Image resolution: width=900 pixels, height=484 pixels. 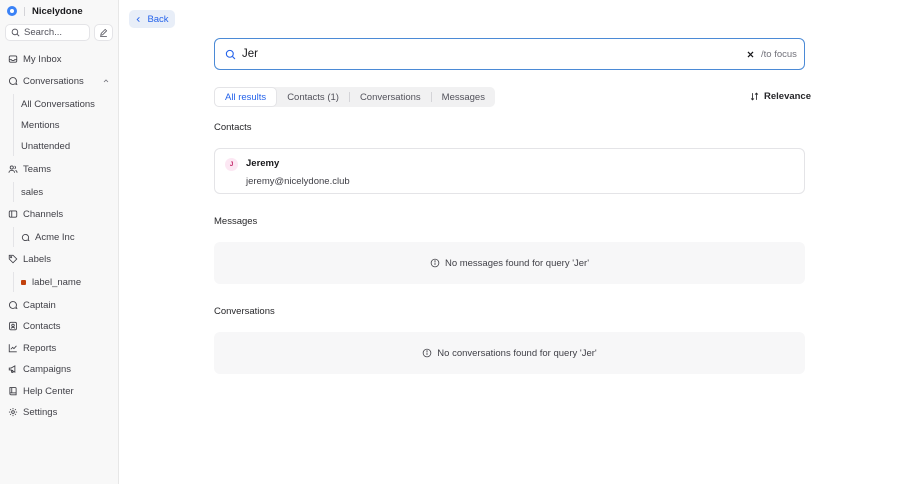 What do you see at coordinates (517, 263) in the screenshot?
I see `messages-empty-text: No messages found for query 'Jer'` at bounding box center [517, 263].